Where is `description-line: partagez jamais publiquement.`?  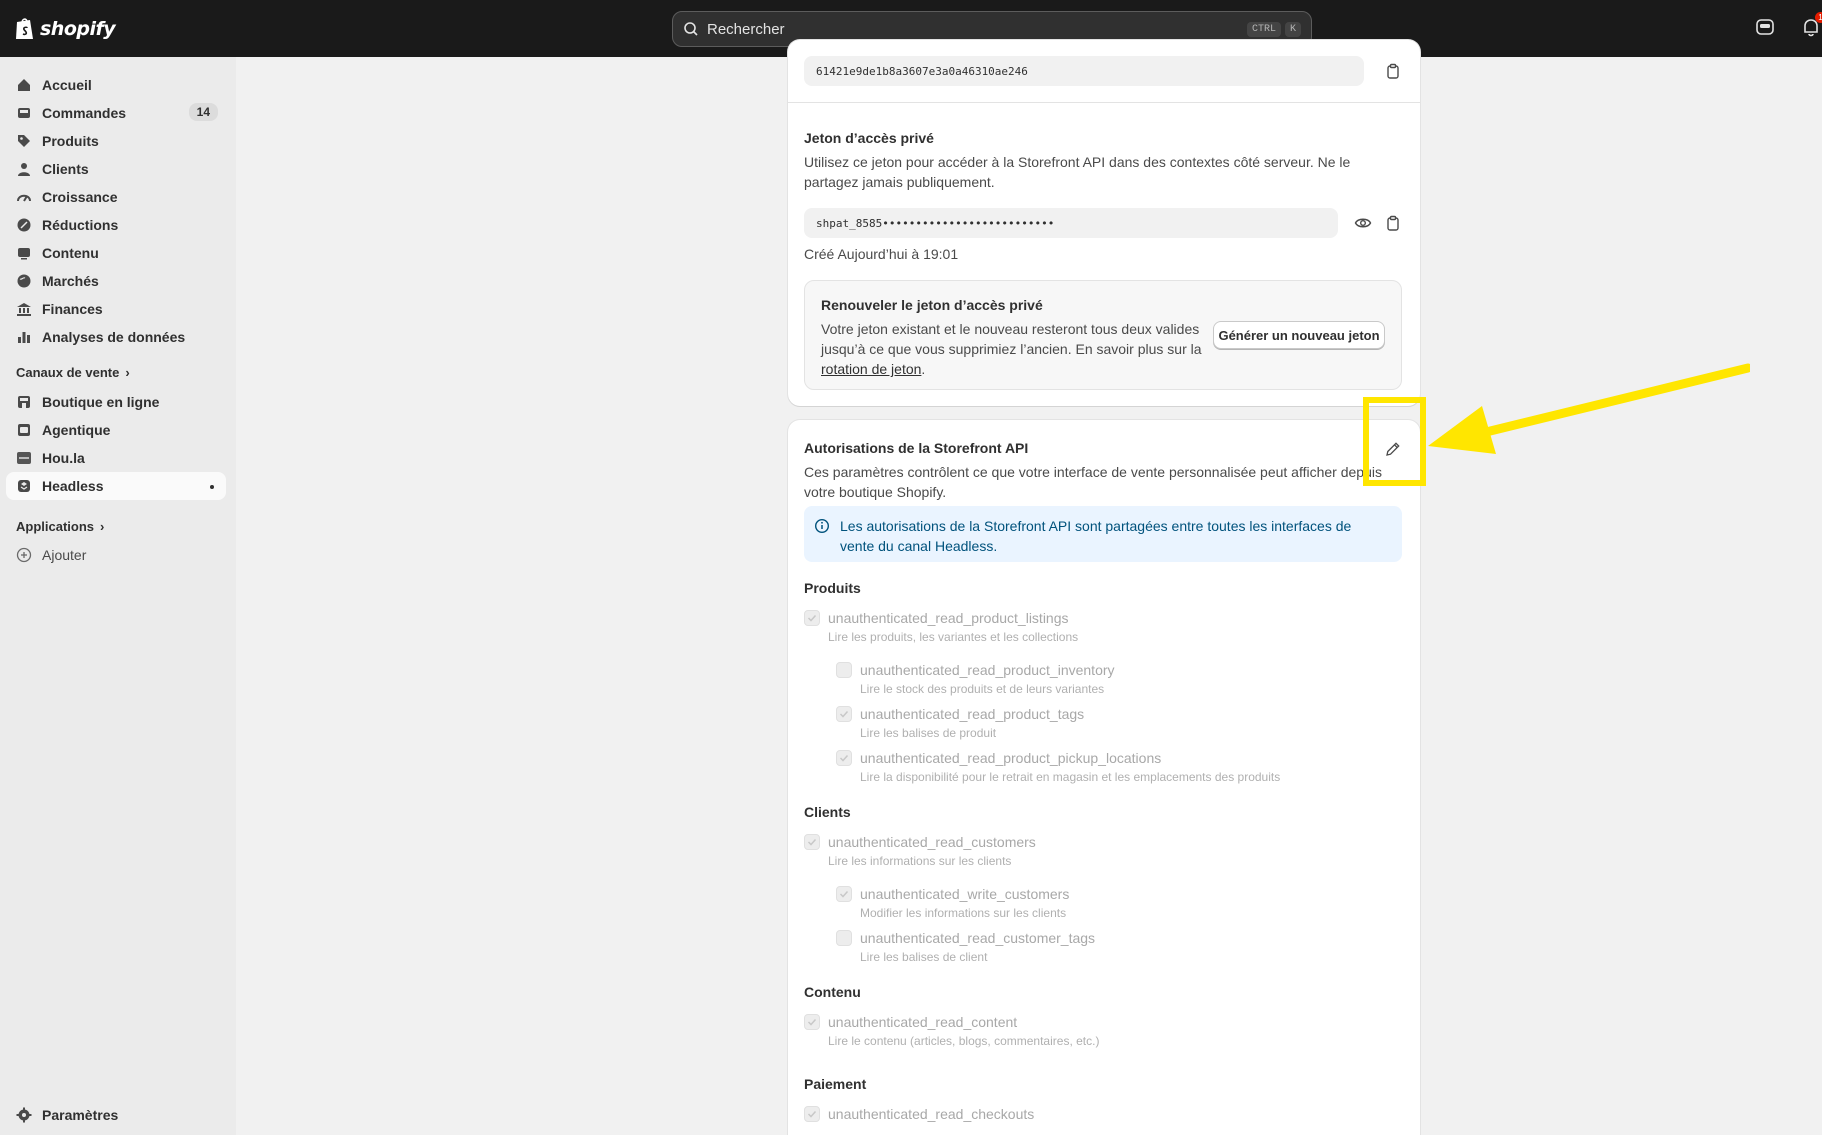
description-line: partagez jamais publiquement. is located at coordinates (899, 182).